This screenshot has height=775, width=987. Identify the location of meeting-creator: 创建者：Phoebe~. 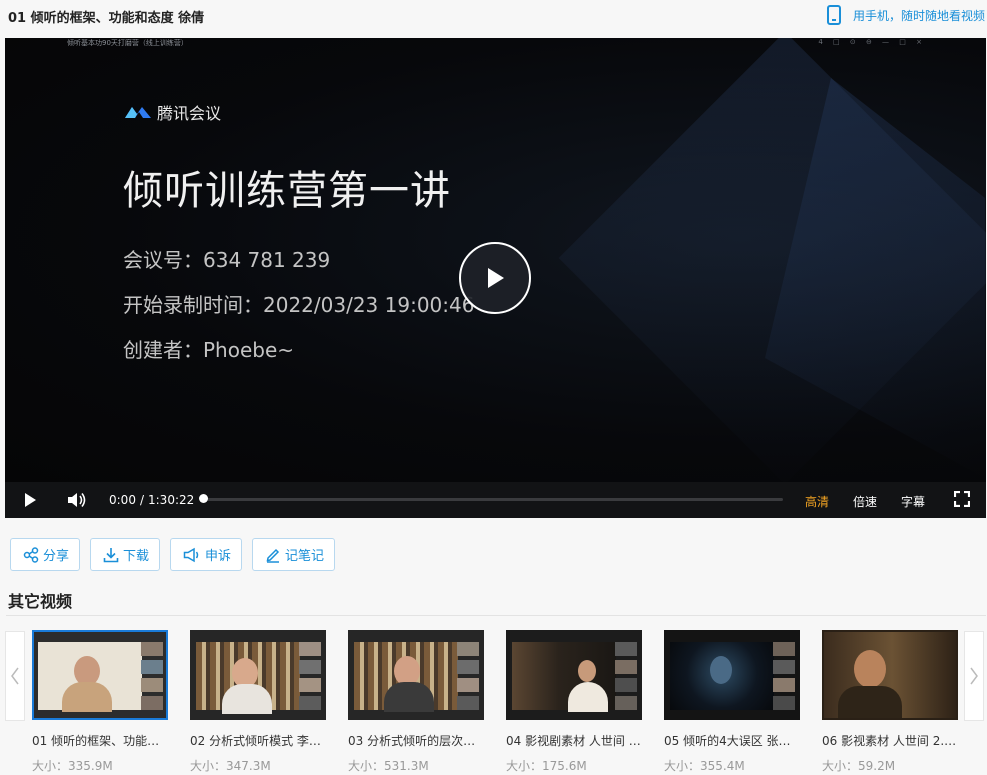
(209, 350).